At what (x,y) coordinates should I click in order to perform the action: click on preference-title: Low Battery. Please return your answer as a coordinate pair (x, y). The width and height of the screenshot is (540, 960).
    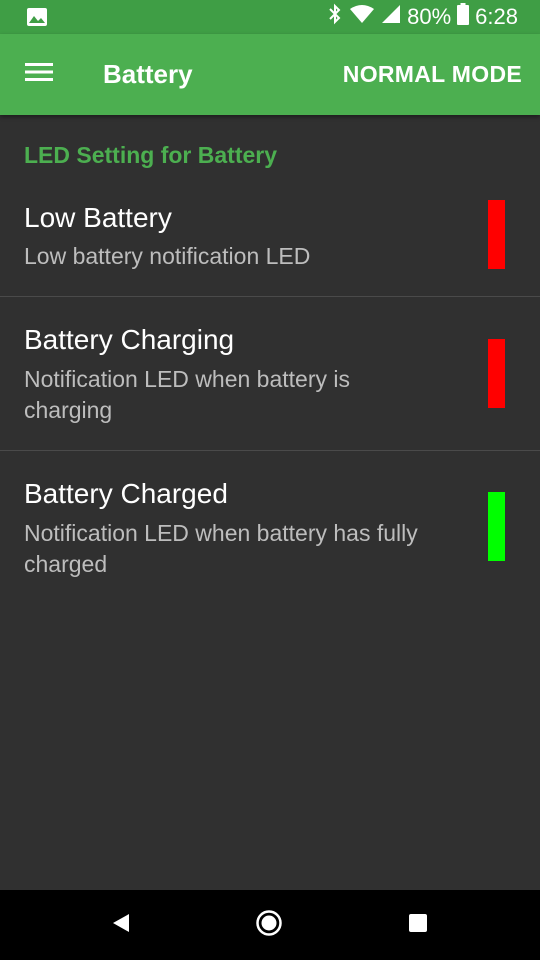
    Looking at the image, I should click on (98, 217).